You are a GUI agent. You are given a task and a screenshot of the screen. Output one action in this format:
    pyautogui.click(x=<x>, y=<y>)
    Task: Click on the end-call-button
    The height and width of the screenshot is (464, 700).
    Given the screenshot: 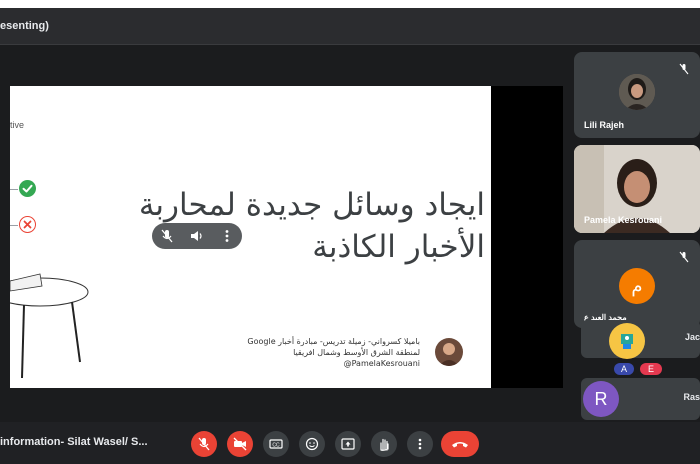 What is the action you would take?
    pyautogui.click(x=460, y=444)
    